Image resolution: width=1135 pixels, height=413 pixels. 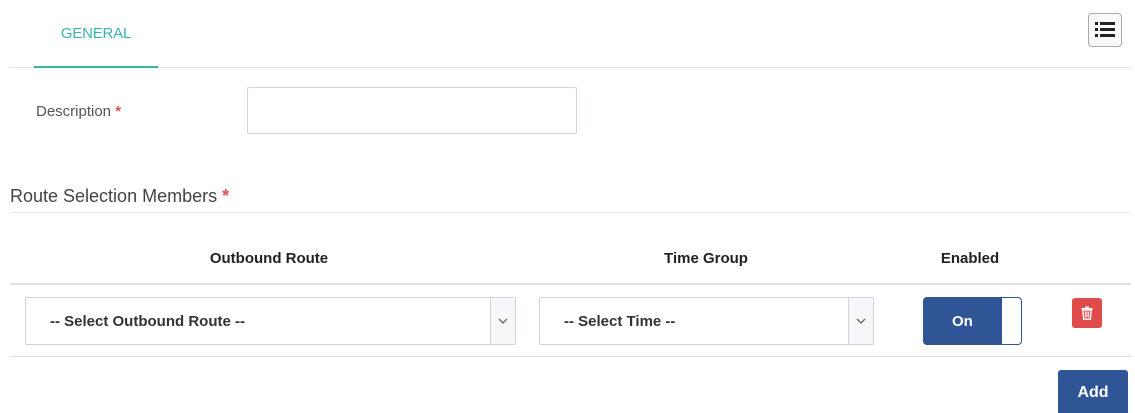 What do you see at coordinates (570, 212) in the screenshot?
I see `section-divider` at bounding box center [570, 212].